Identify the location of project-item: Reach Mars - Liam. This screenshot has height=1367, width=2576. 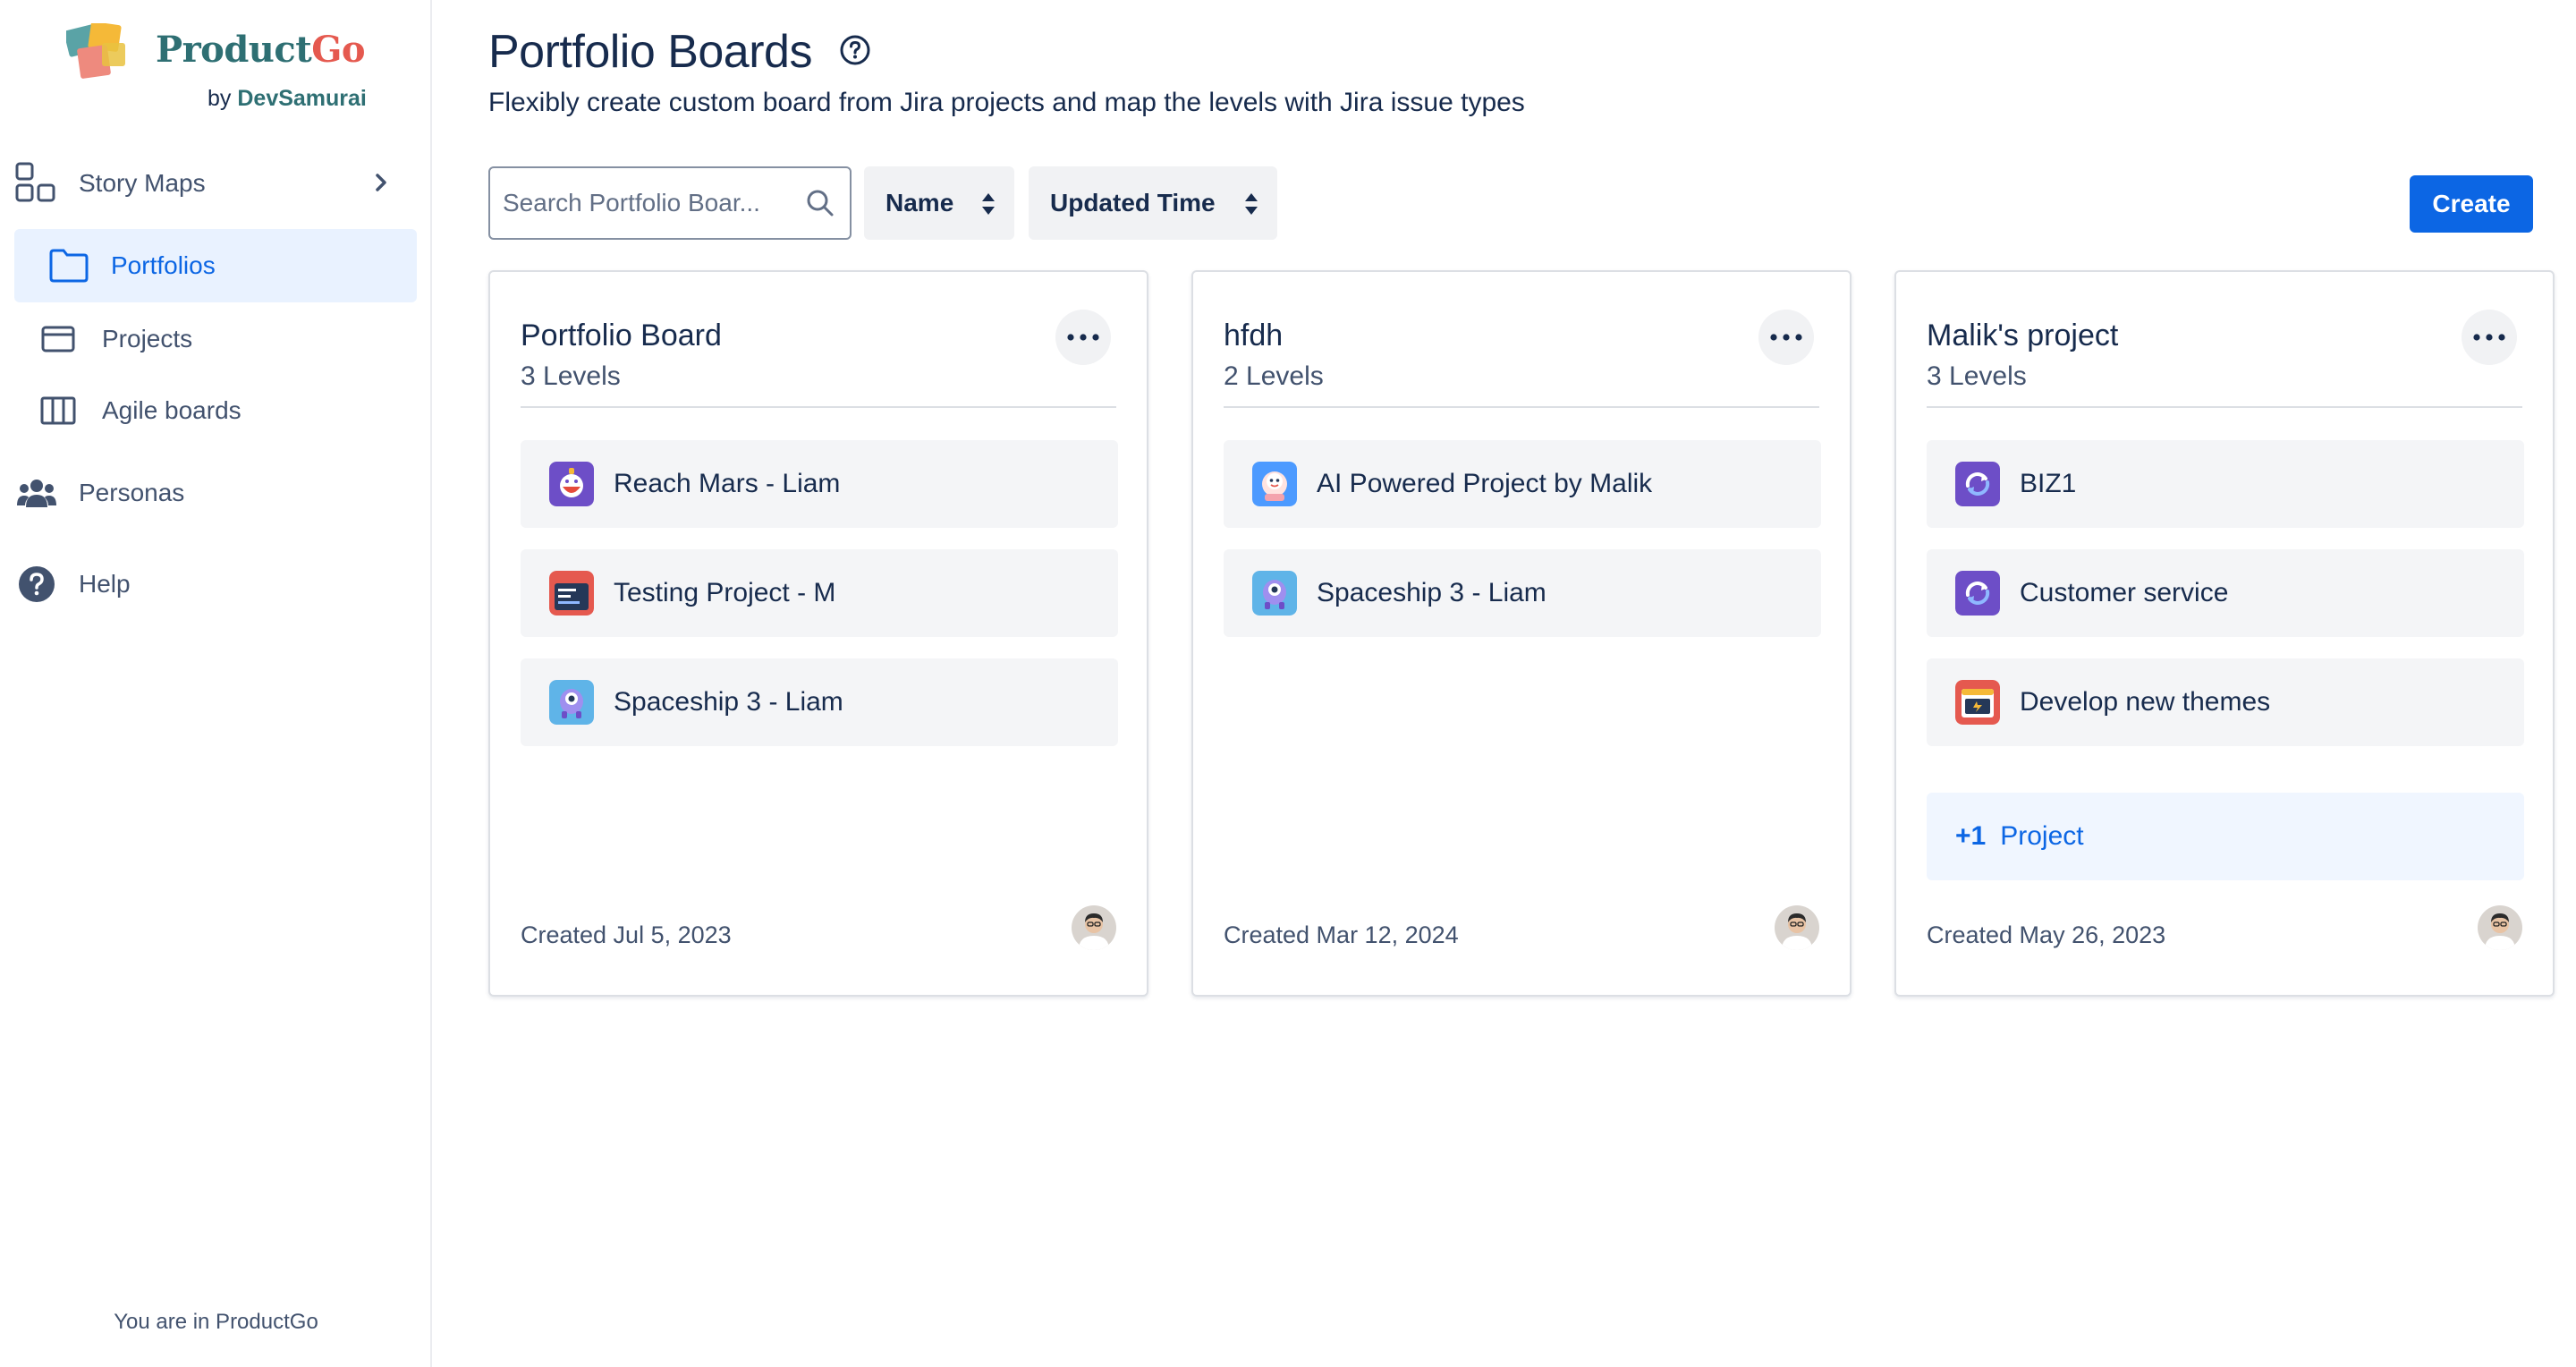
(819, 484).